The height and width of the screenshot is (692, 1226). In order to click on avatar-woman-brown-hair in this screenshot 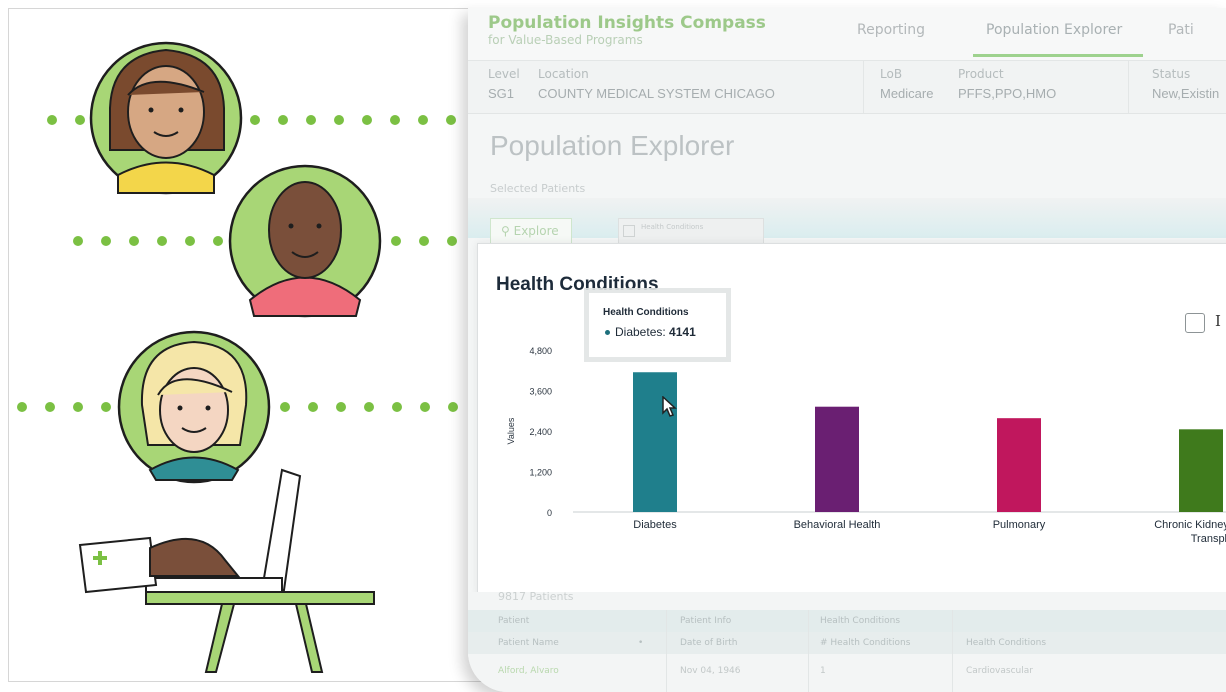, I will do `click(166, 118)`.